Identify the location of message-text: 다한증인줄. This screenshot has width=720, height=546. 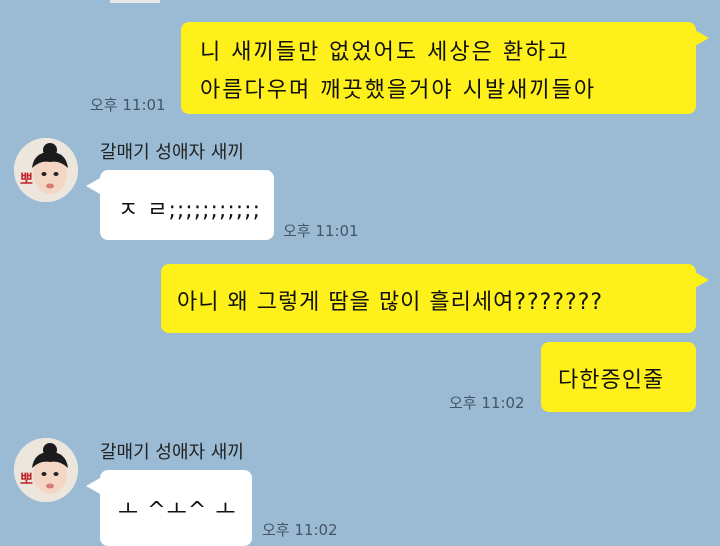
(611, 380).